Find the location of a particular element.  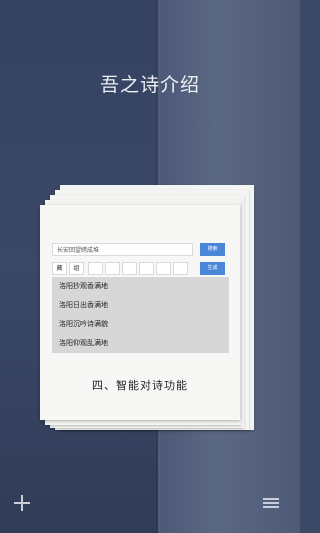

search-button: 搜索 is located at coordinates (212, 249).